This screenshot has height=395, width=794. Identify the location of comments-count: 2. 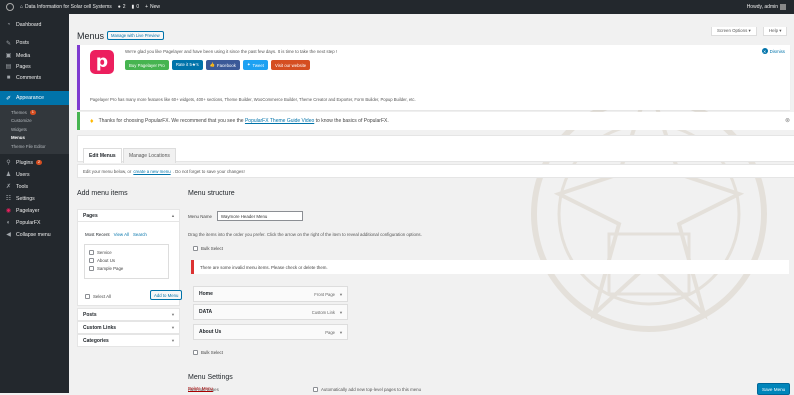
(124, 7).